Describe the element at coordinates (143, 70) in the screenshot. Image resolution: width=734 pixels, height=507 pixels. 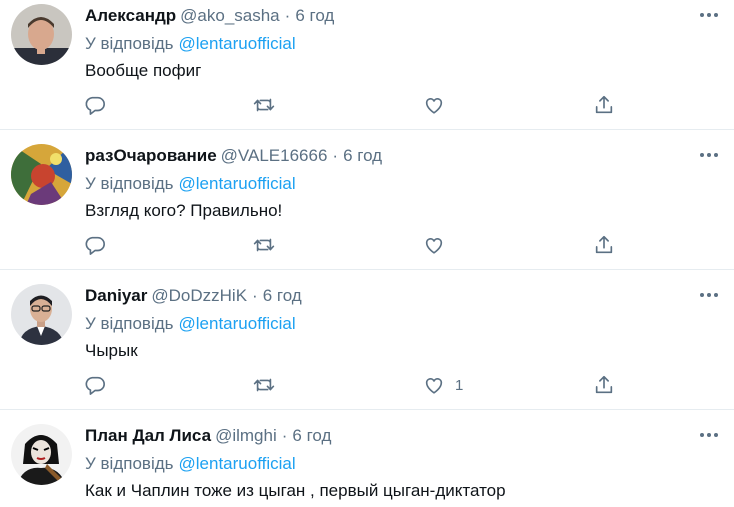
I see `tweet-text: Вообще пофиг` at that location.